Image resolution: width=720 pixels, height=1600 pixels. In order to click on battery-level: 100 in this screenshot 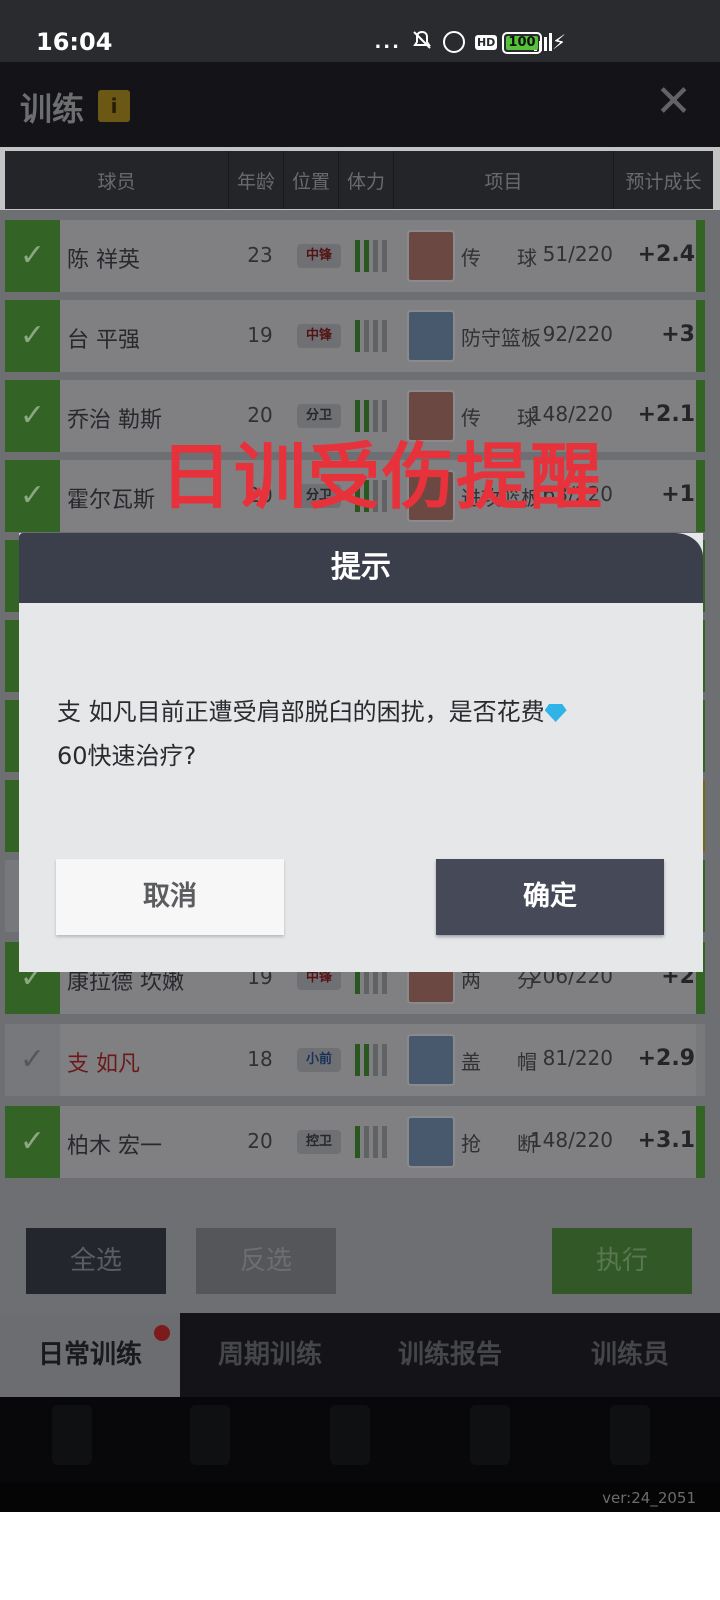, I will do `click(522, 43)`.